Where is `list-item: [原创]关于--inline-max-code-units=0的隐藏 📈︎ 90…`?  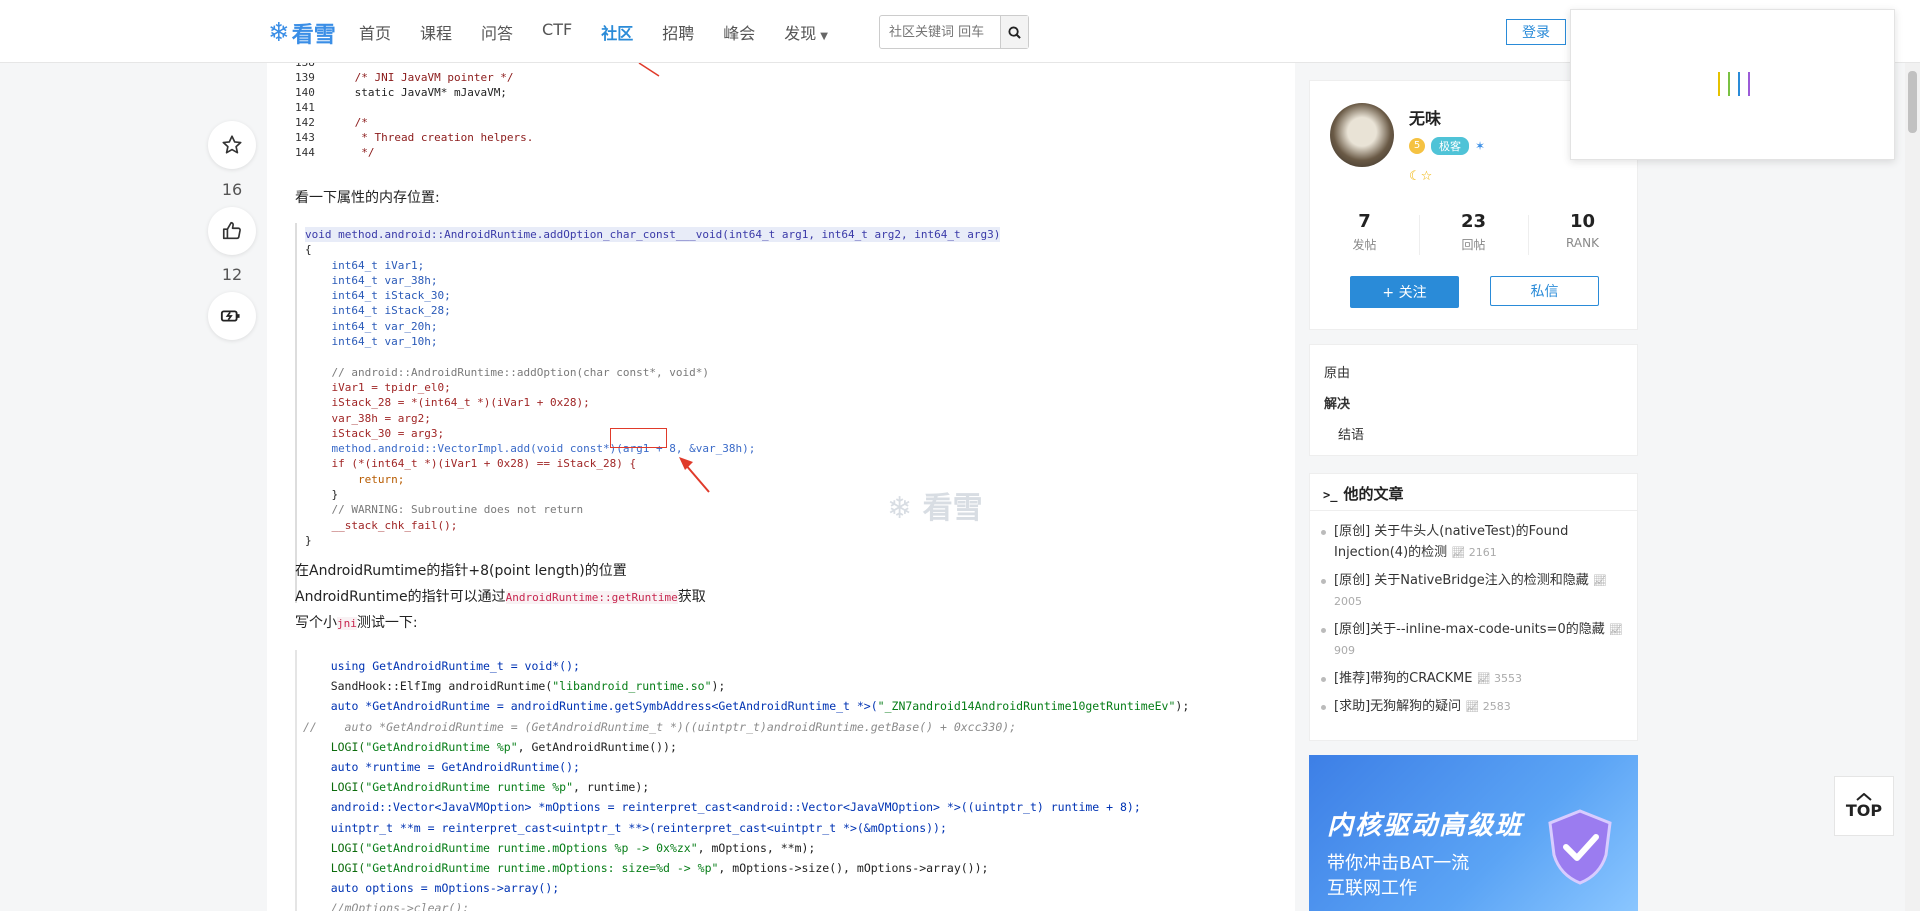
list-item: [原创]关于--inline-max-code-units=0的隐藏 📈︎ 90… is located at coordinates (1472, 640).